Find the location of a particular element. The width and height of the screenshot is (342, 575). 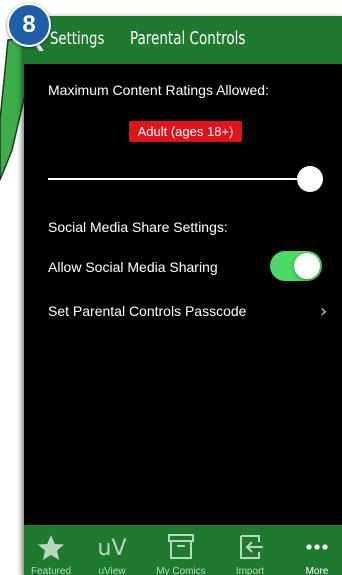

uview-icon: uV is located at coordinates (112, 548).